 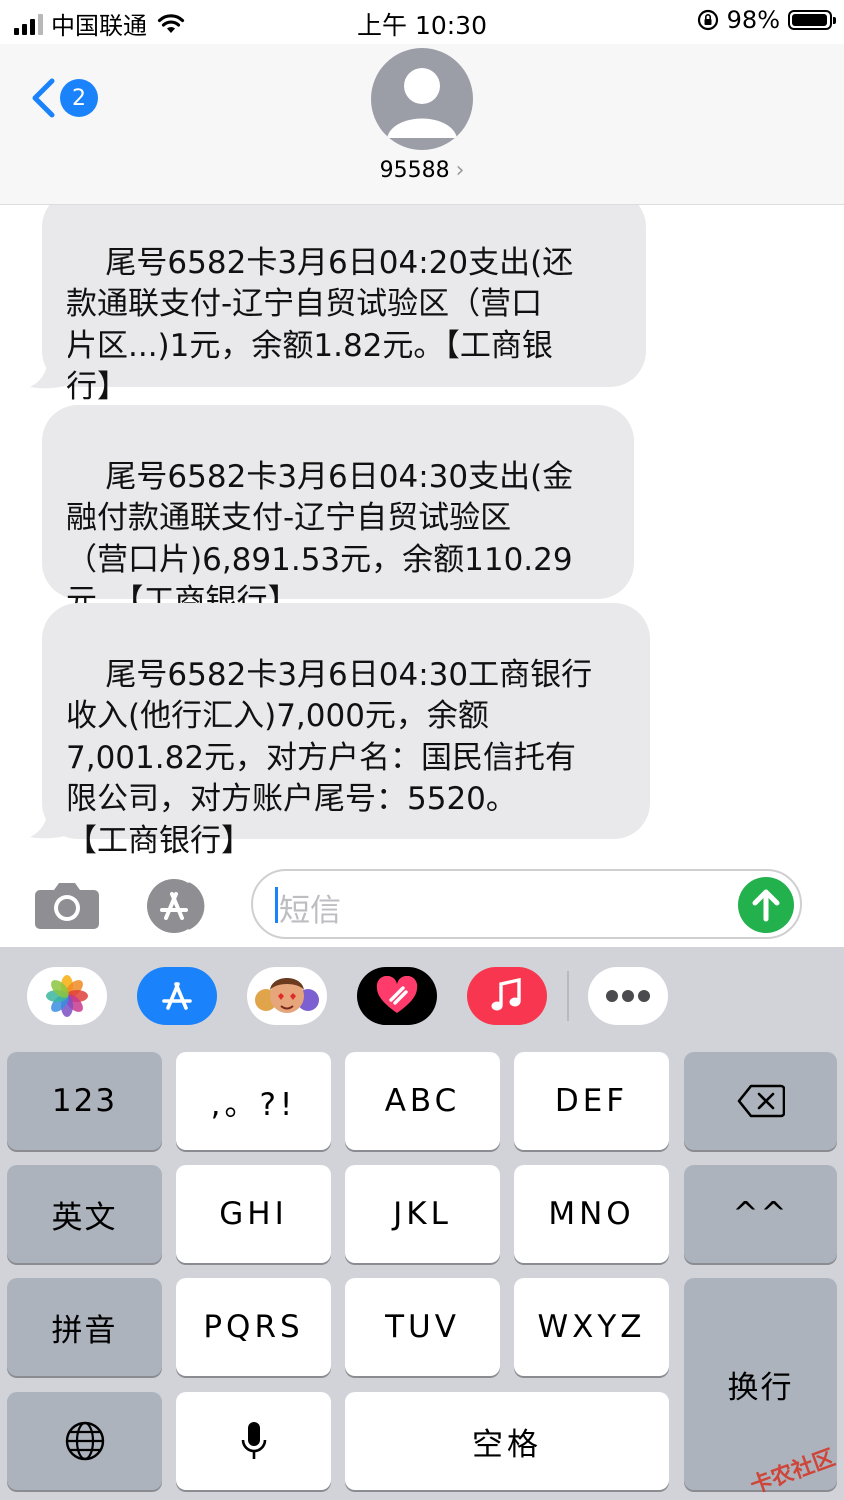 I want to click on photos-app-button, so click(x=67, y=996).